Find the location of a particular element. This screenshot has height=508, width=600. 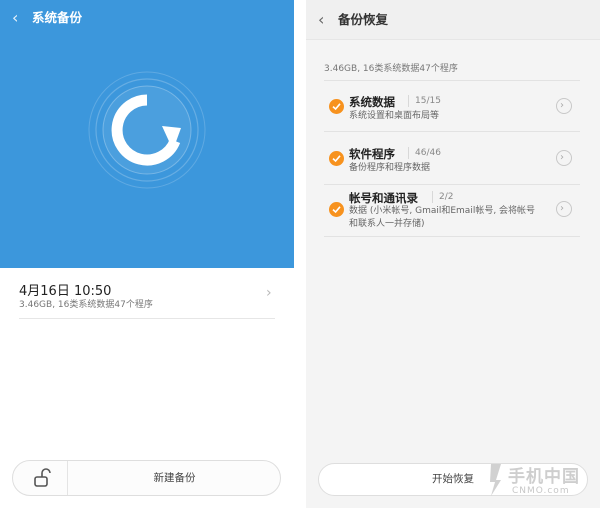

item-count: 15/15 is located at coordinates (424, 101).